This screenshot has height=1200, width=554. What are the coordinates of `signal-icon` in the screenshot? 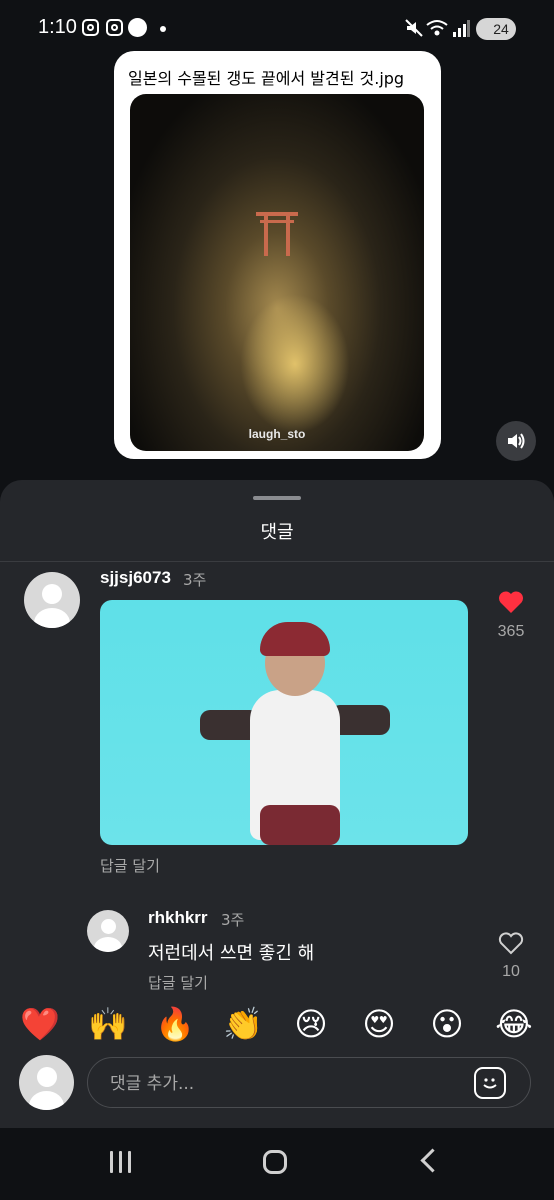 It's located at (461, 28).